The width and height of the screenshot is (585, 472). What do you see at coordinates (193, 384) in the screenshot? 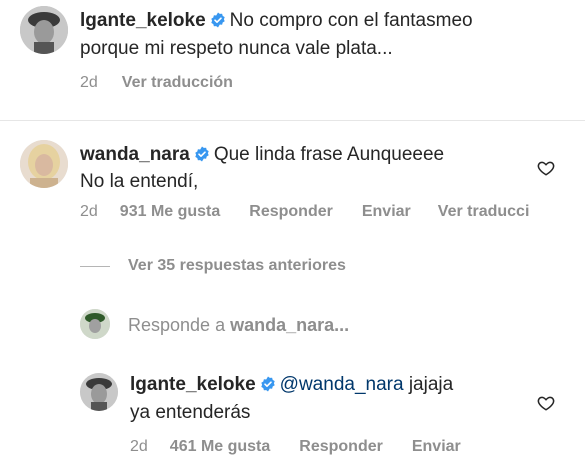
I see `reply-username: lgante_keloke` at bounding box center [193, 384].